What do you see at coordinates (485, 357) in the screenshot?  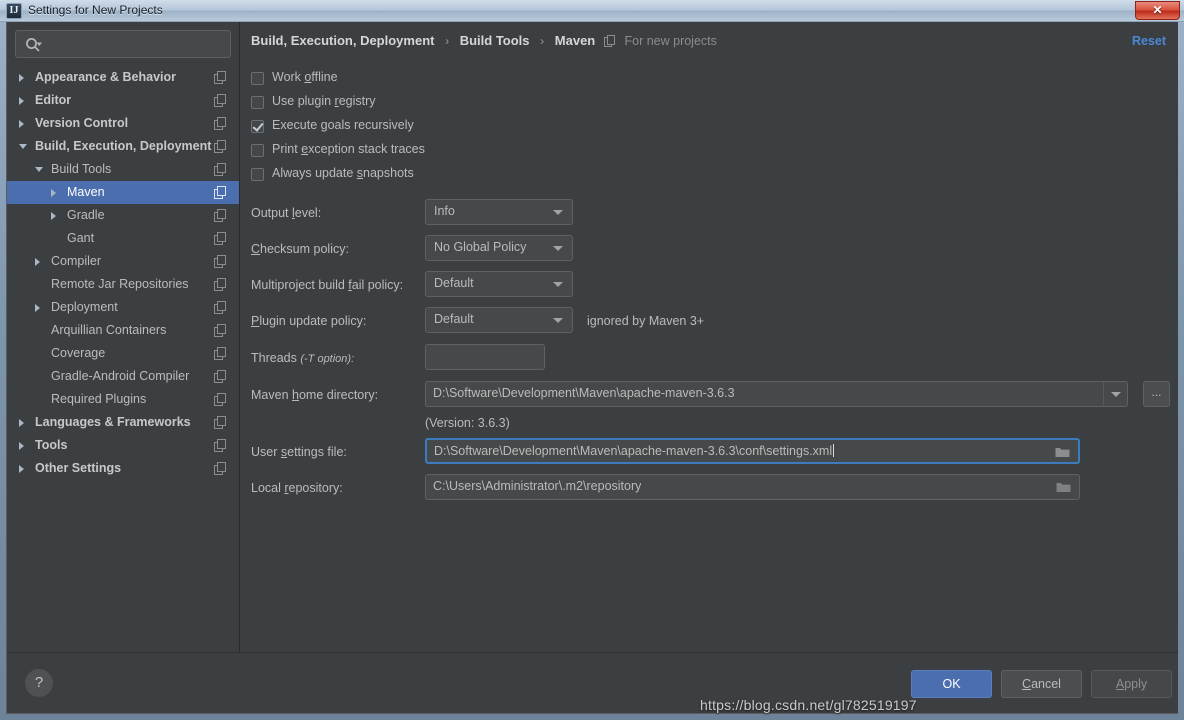 I see `threads-input` at bounding box center [485, 357].